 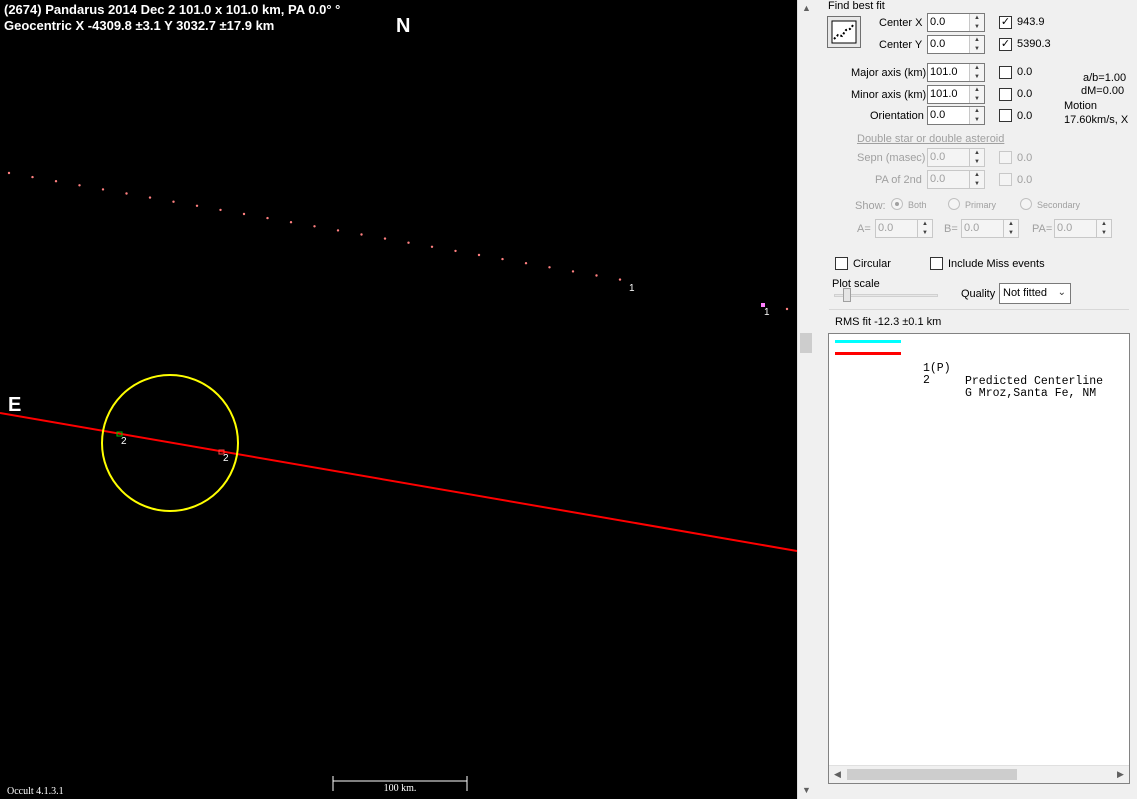 I want to click on sepn-spinner: 0.0 ▲ ▼, so click(x=956, y=157).